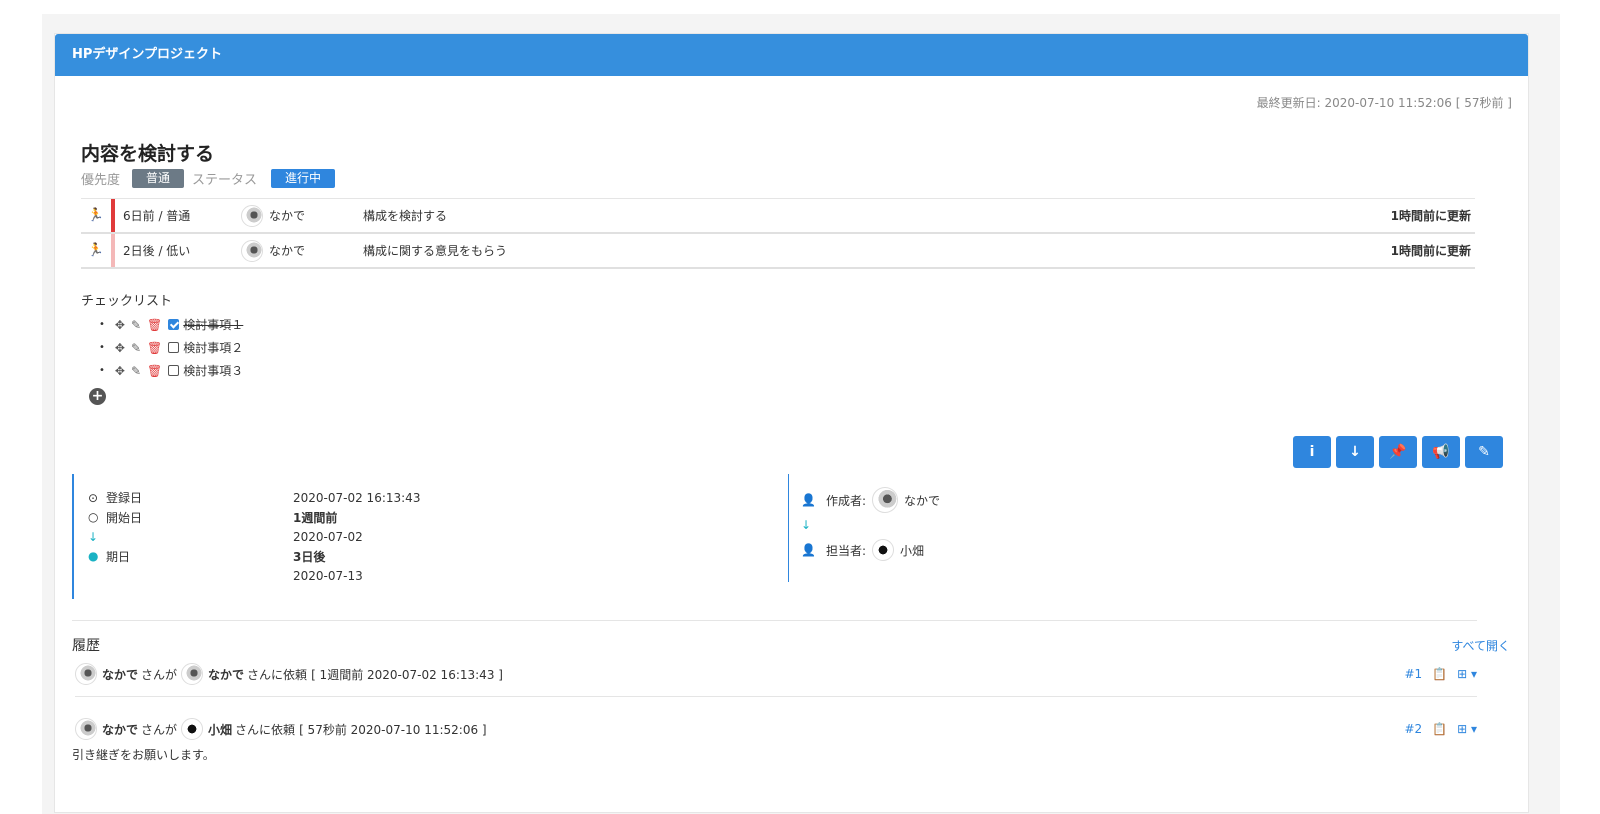 The image size is (1600, 814). Describe the element at coordinates (309, 556) in the screenshot. I see `due-relative: 3日後` at that location.